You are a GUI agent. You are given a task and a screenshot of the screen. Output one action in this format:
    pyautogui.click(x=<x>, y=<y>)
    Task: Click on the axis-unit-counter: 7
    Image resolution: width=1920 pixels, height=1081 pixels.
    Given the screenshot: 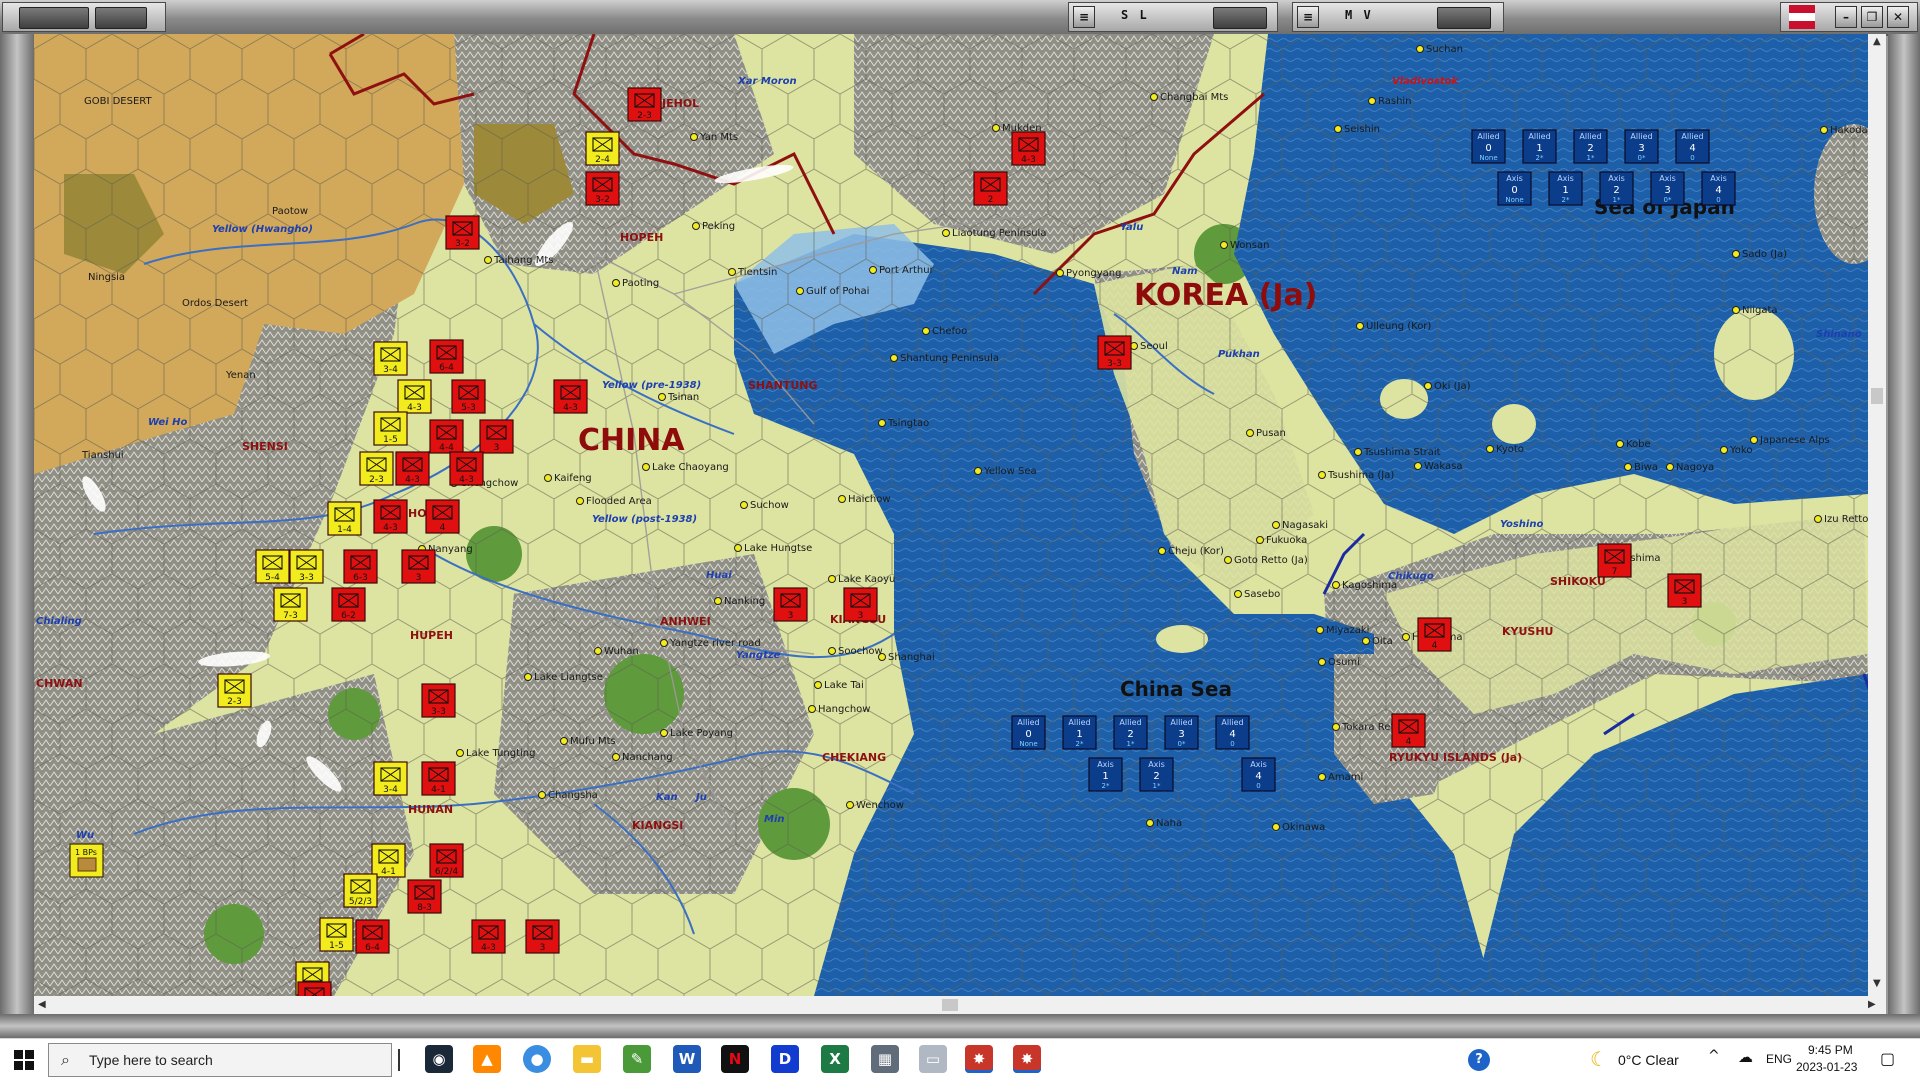 What is the action you would take?
    pyautogui.click(x=1614, y=560)
    